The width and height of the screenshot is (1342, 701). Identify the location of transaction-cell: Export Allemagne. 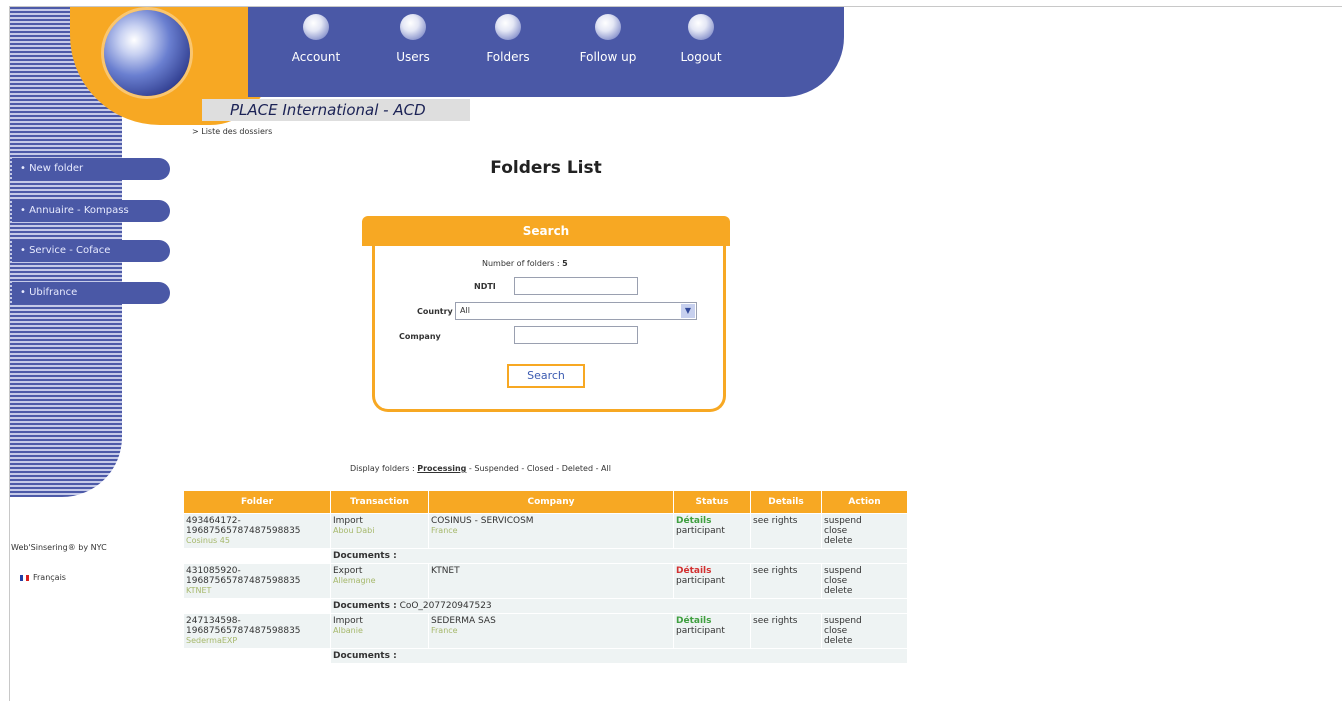
(379, 581).